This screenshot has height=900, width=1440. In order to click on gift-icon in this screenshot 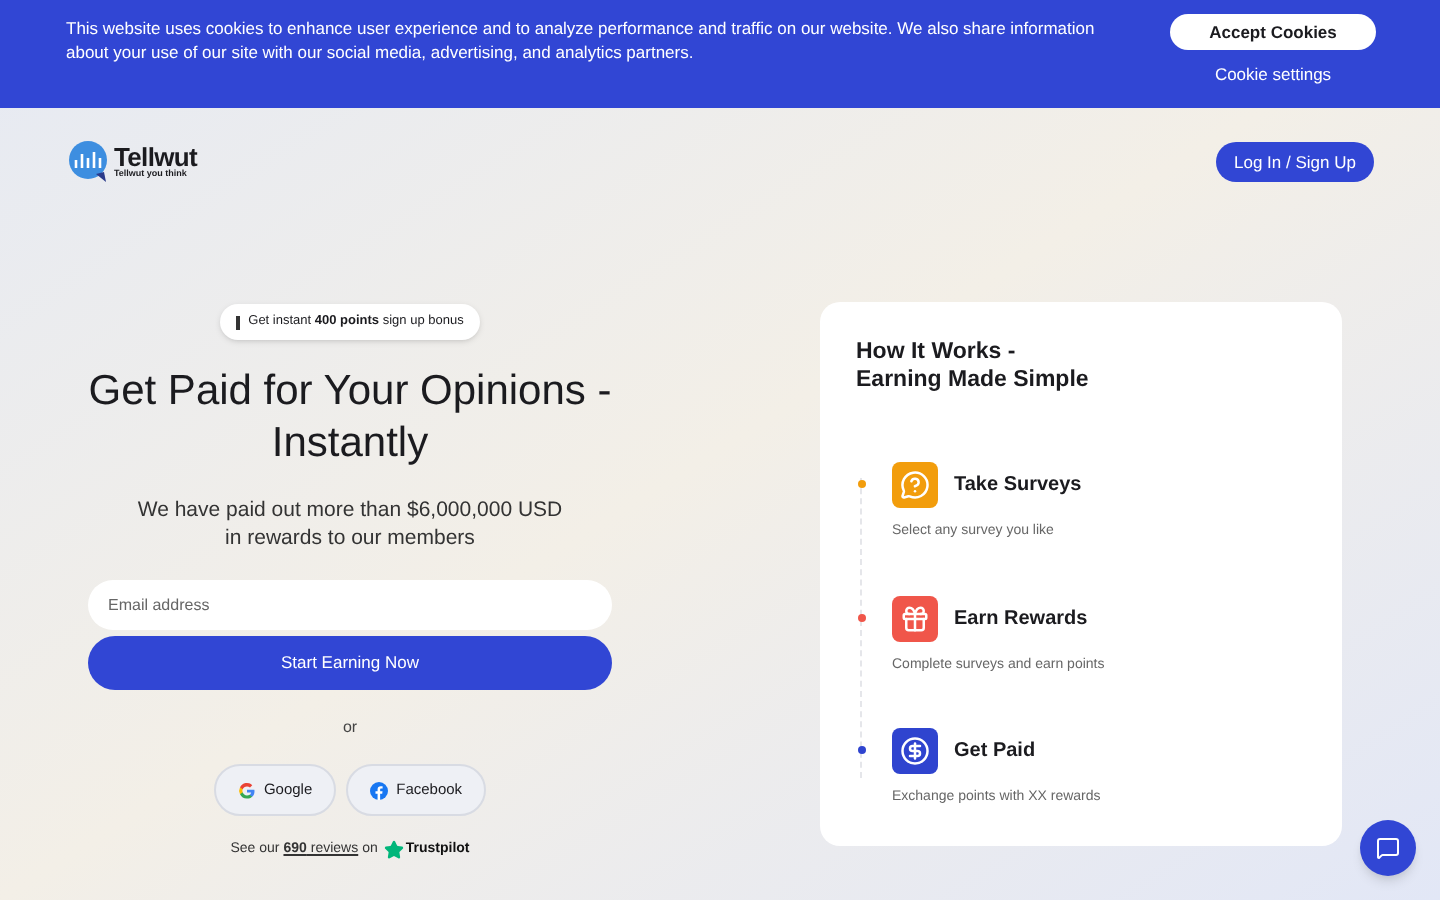, I will do `click(915, 618)`.